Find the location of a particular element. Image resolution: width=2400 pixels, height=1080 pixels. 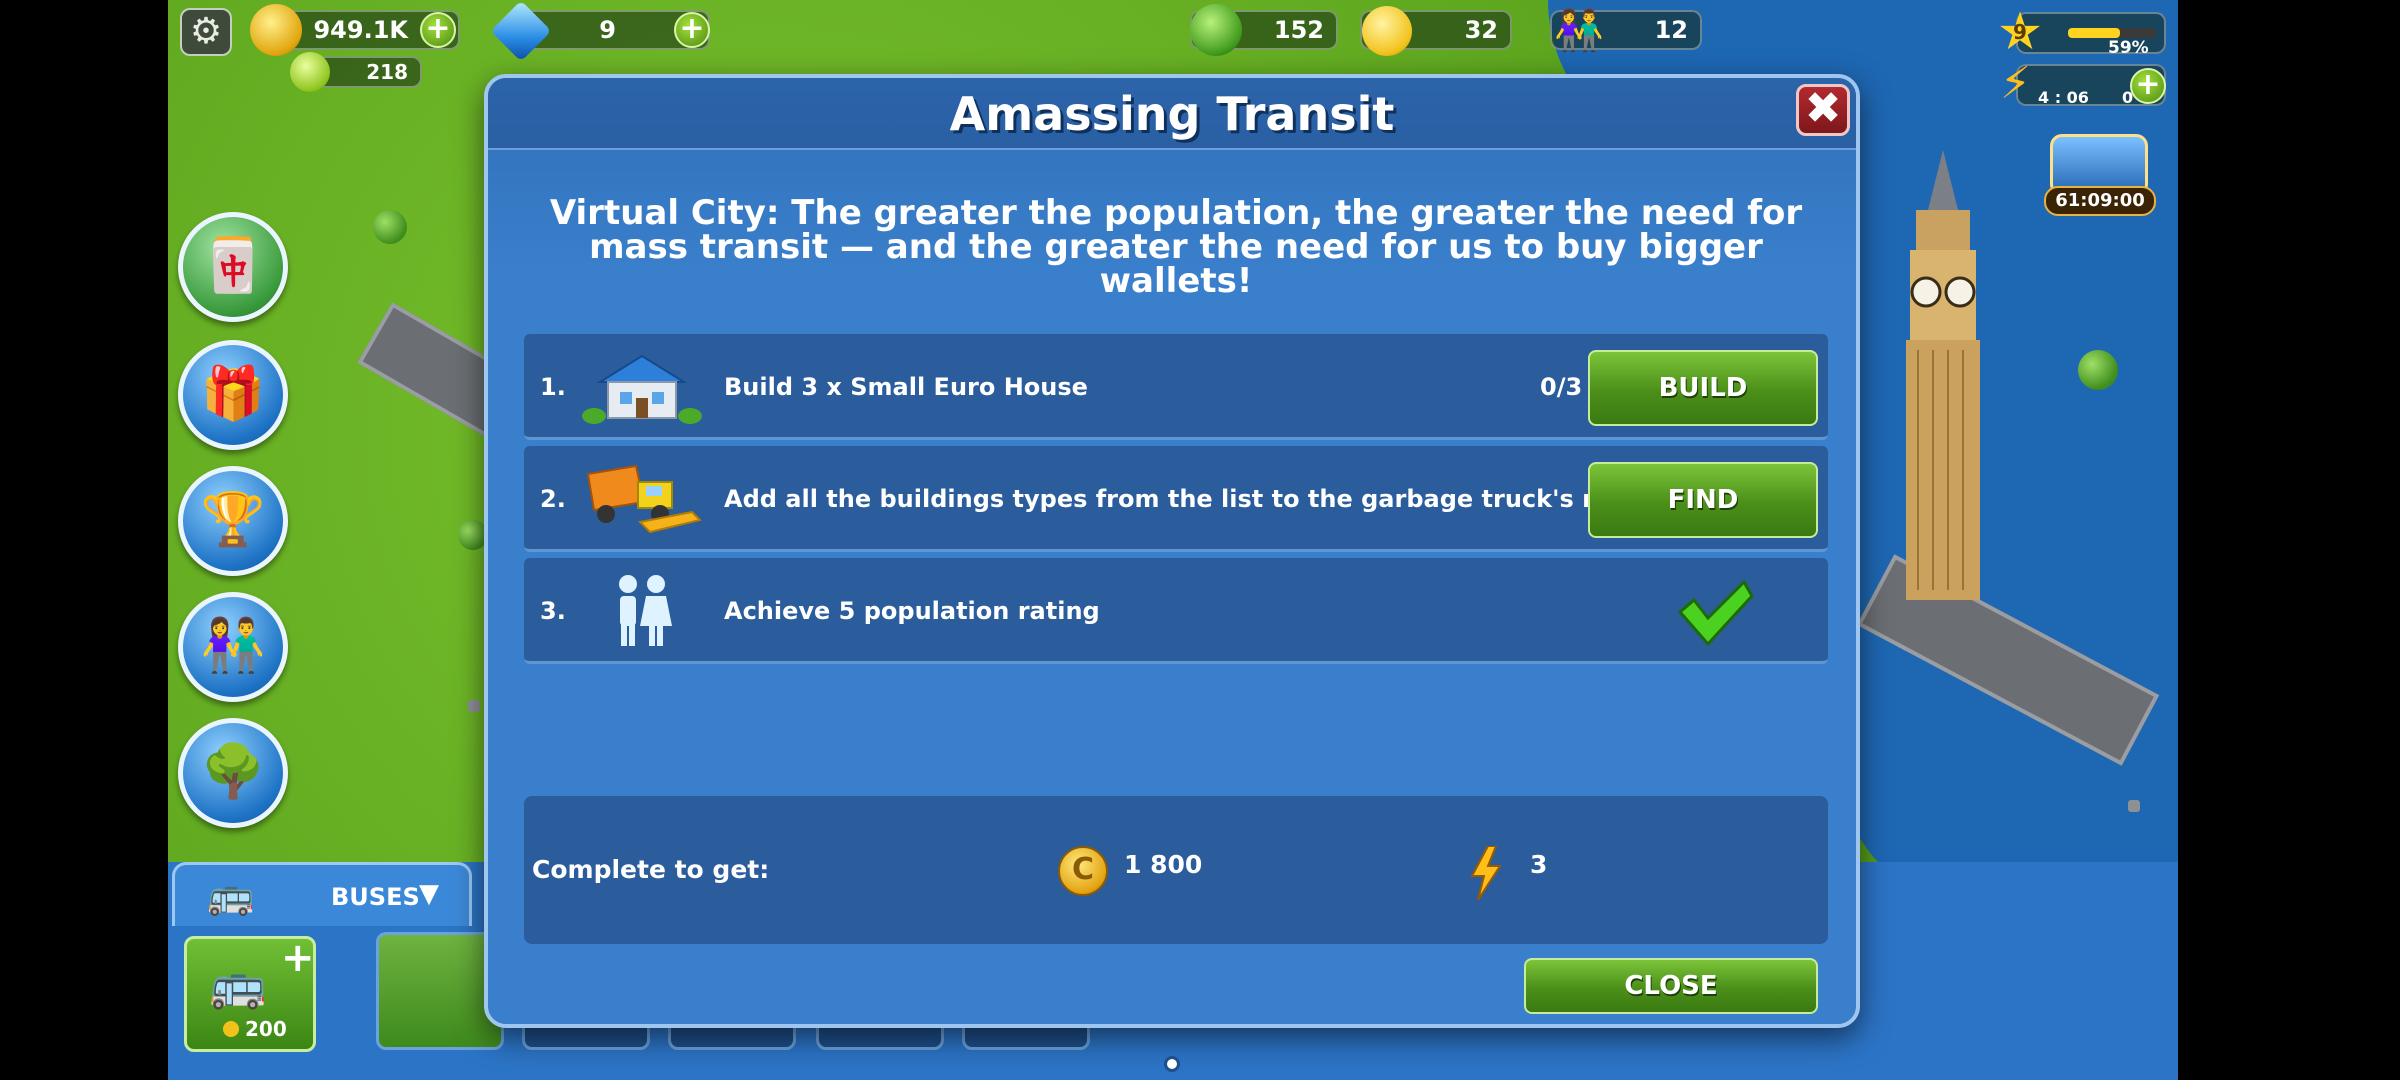

secondary-currency-icon is located at coordinates (310, 72).